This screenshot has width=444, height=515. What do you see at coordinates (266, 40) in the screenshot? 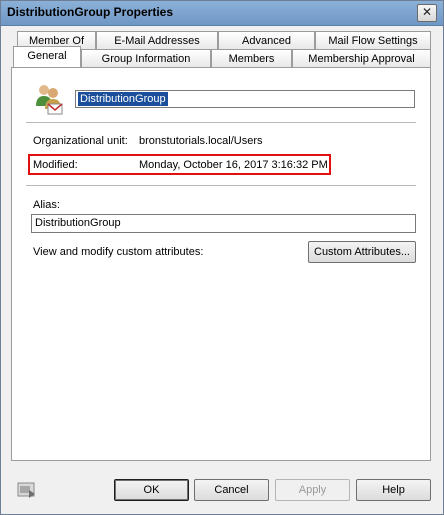
I see `tab-advanced: Advanced` at bounding box center [266, 40].